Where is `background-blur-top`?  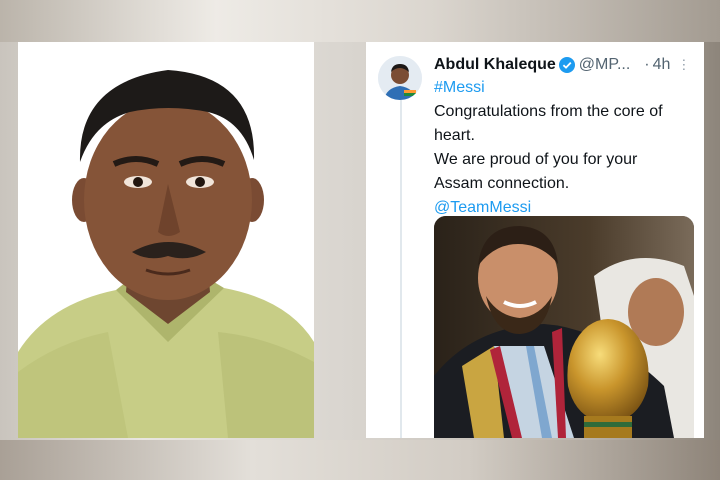
background-blur-top is located at coordinates (360, 21).